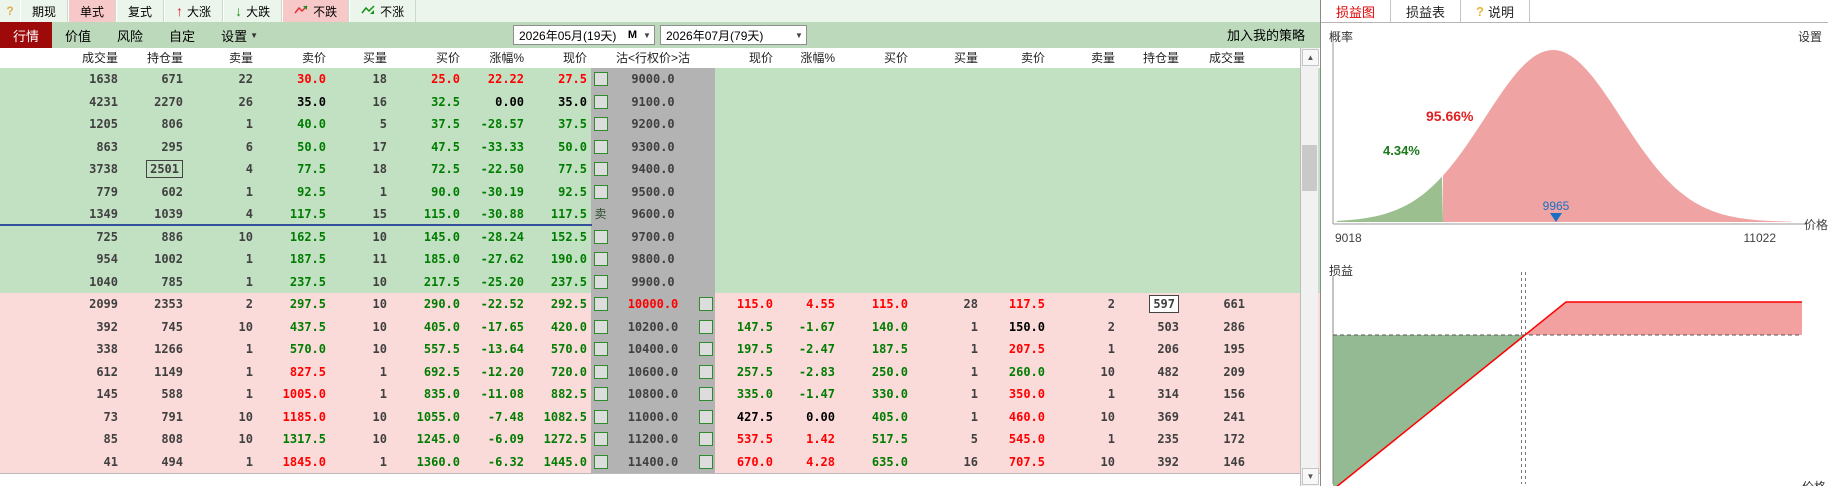  I want to click on help-icon: ?, so click(10, 11).